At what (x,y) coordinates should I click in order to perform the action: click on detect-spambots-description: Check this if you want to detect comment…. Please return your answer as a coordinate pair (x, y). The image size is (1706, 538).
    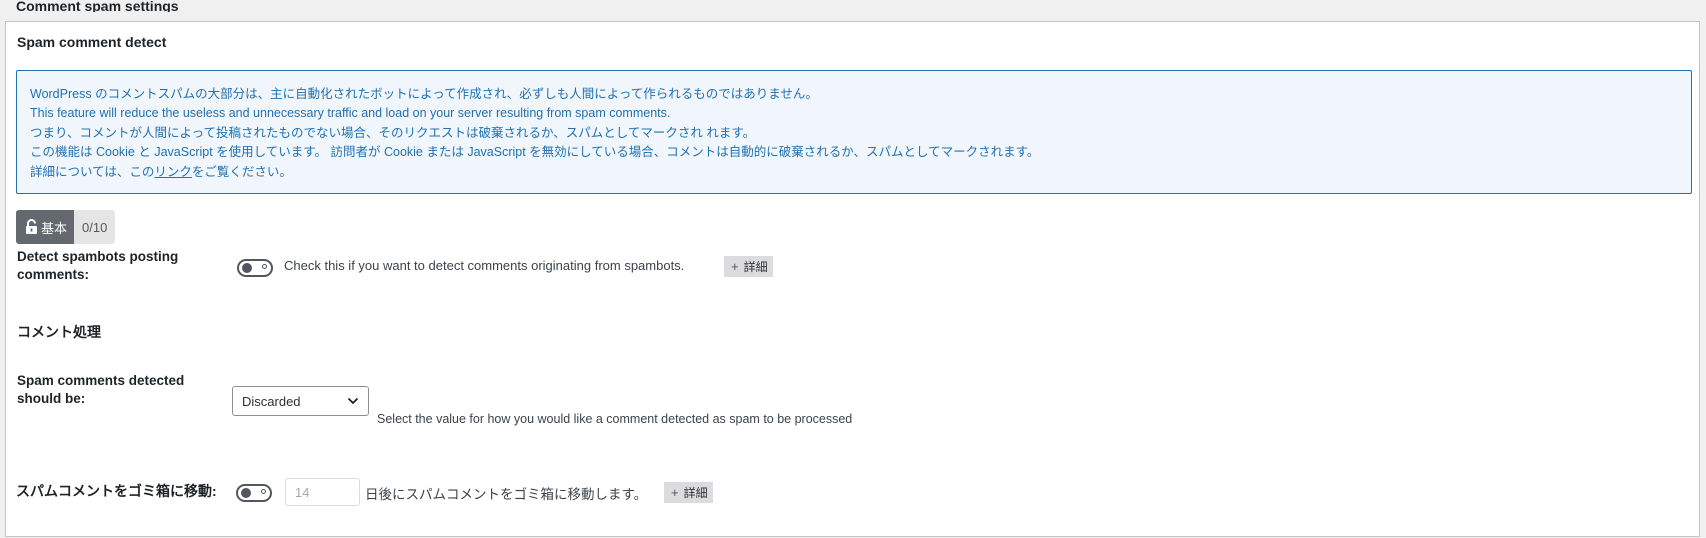
    Looking at the image, I should click on (484, 265).